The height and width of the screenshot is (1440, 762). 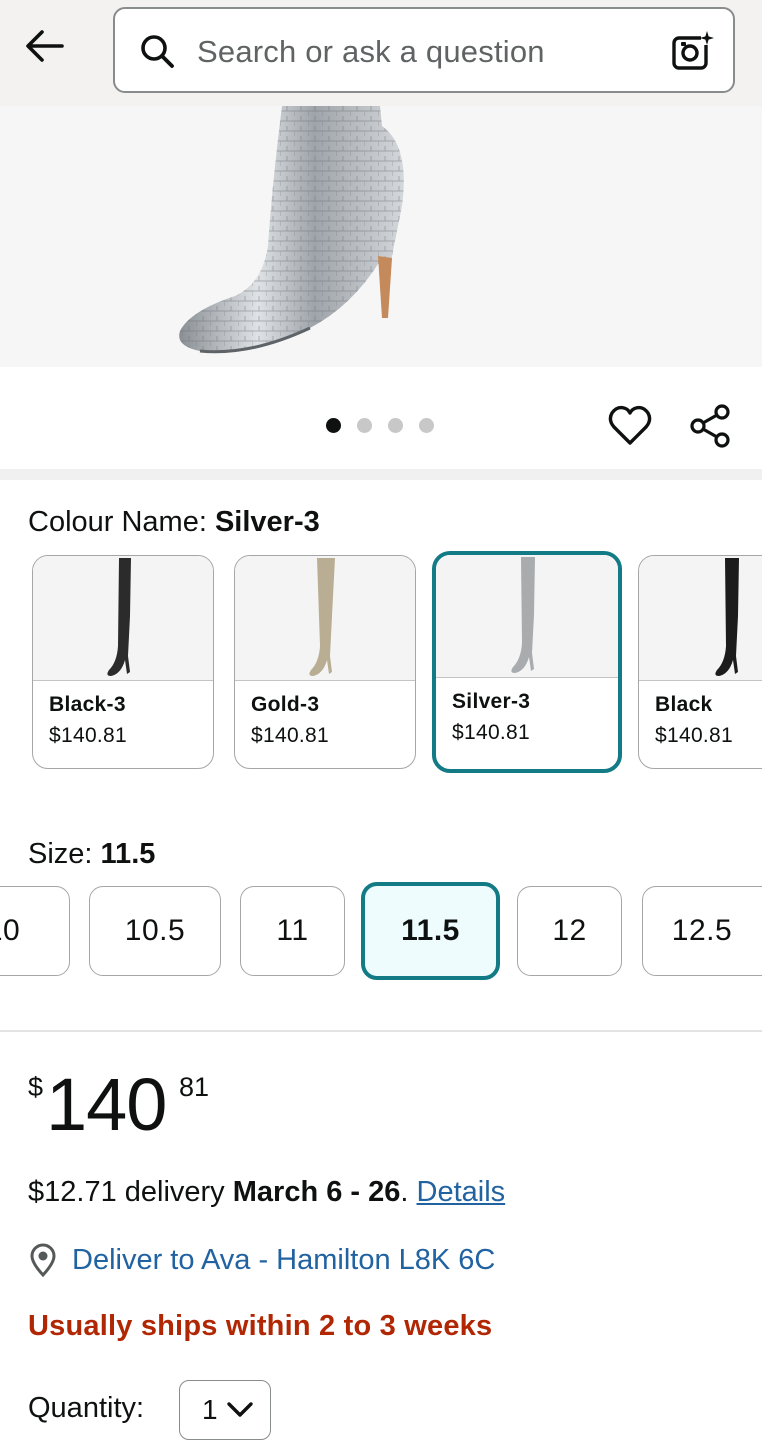 I want to click on size-option-label: 12, so click(x=569, y=930).